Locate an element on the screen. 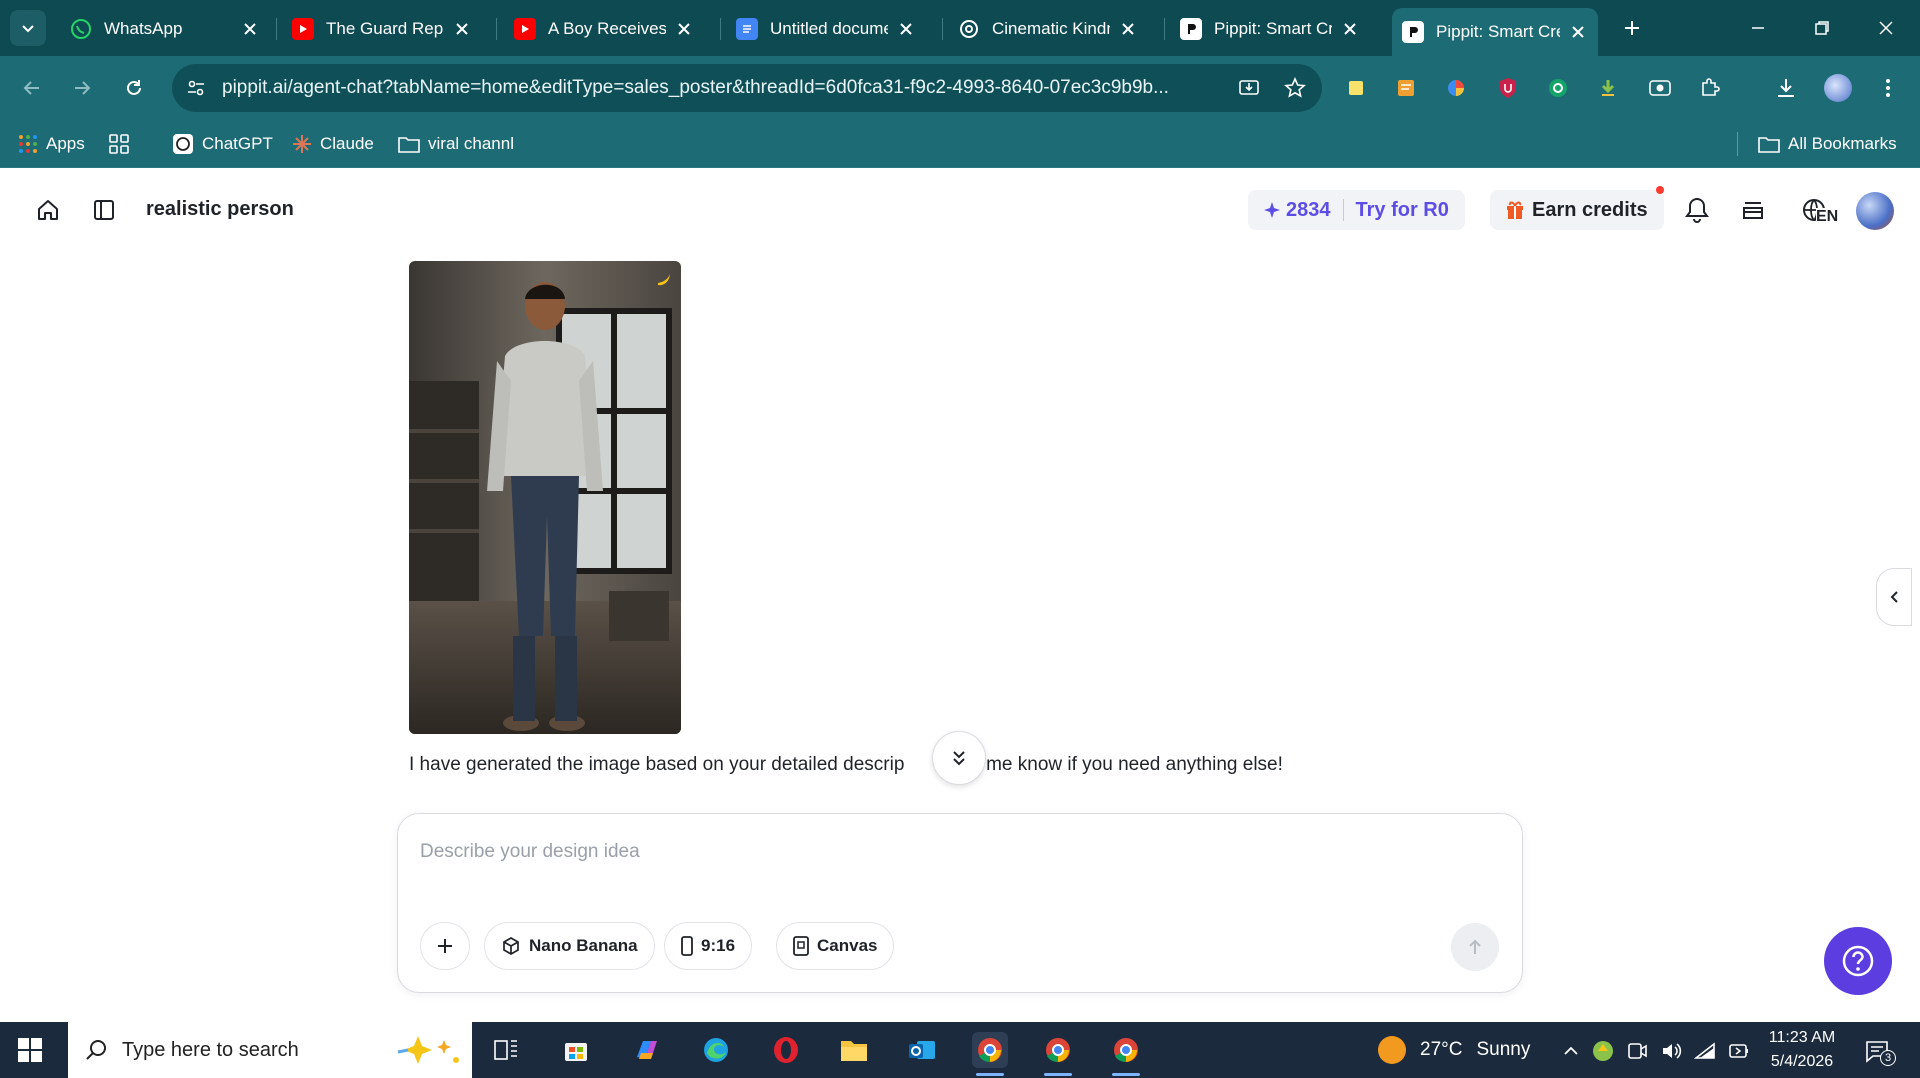  tab-title: A Boy Receives / is located at coordinates (607, 28).